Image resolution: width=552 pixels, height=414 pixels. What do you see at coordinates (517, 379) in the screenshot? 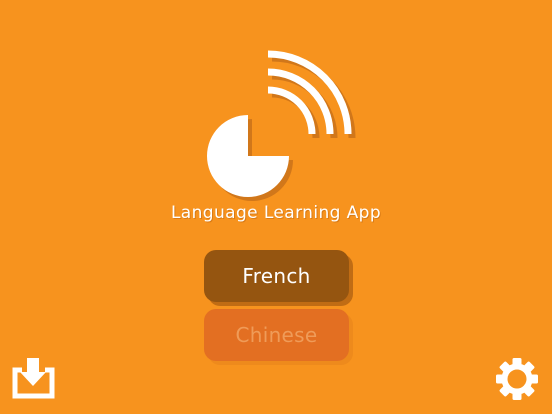
I see `gear-icon` at bounding box center [517, 379].